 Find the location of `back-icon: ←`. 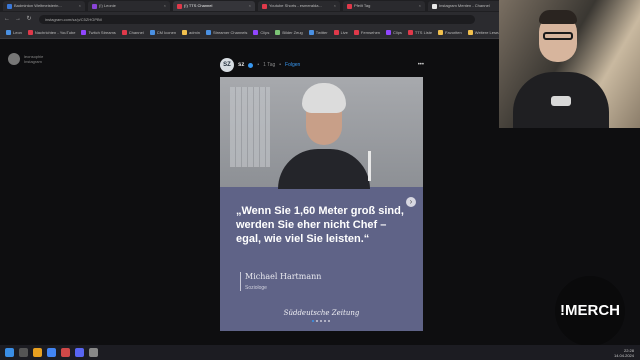

back-icon: ← is located at coordinates (7, 19).